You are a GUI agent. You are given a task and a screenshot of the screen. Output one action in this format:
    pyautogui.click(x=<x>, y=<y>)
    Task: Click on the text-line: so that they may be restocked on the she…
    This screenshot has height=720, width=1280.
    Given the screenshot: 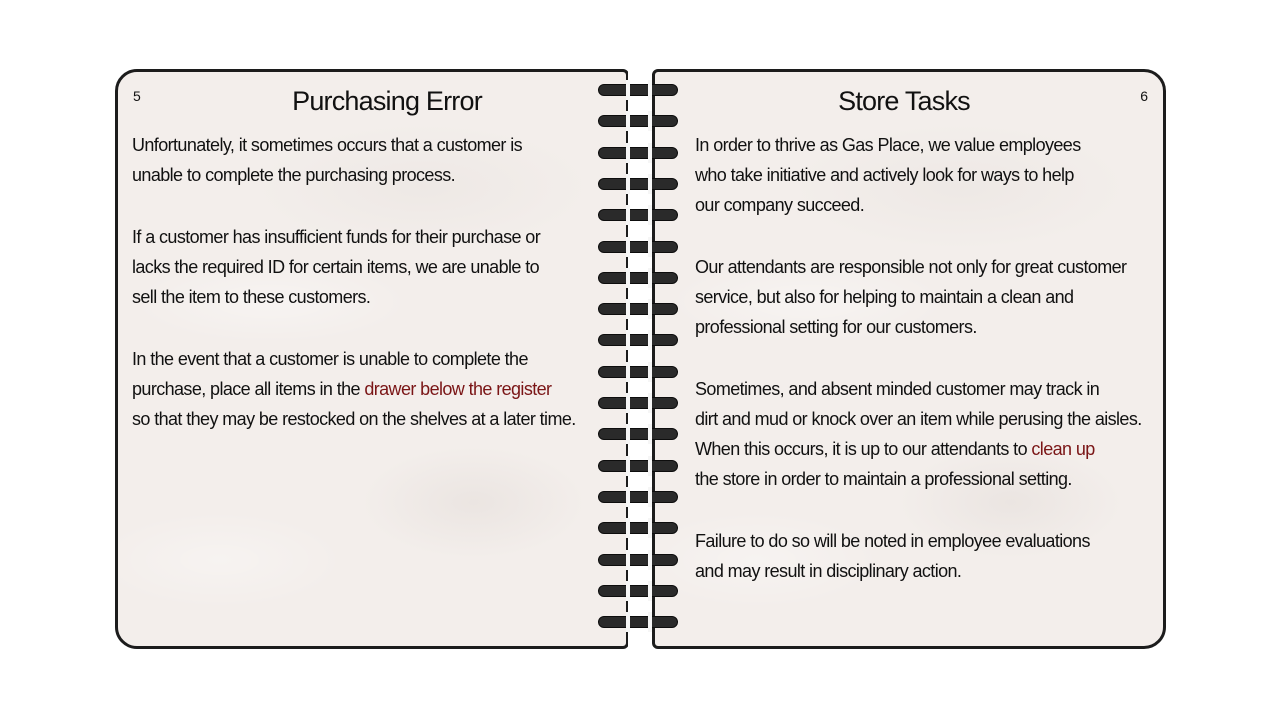 What is the action you would take?
    pyautogui.click(x=354, y=419)
    